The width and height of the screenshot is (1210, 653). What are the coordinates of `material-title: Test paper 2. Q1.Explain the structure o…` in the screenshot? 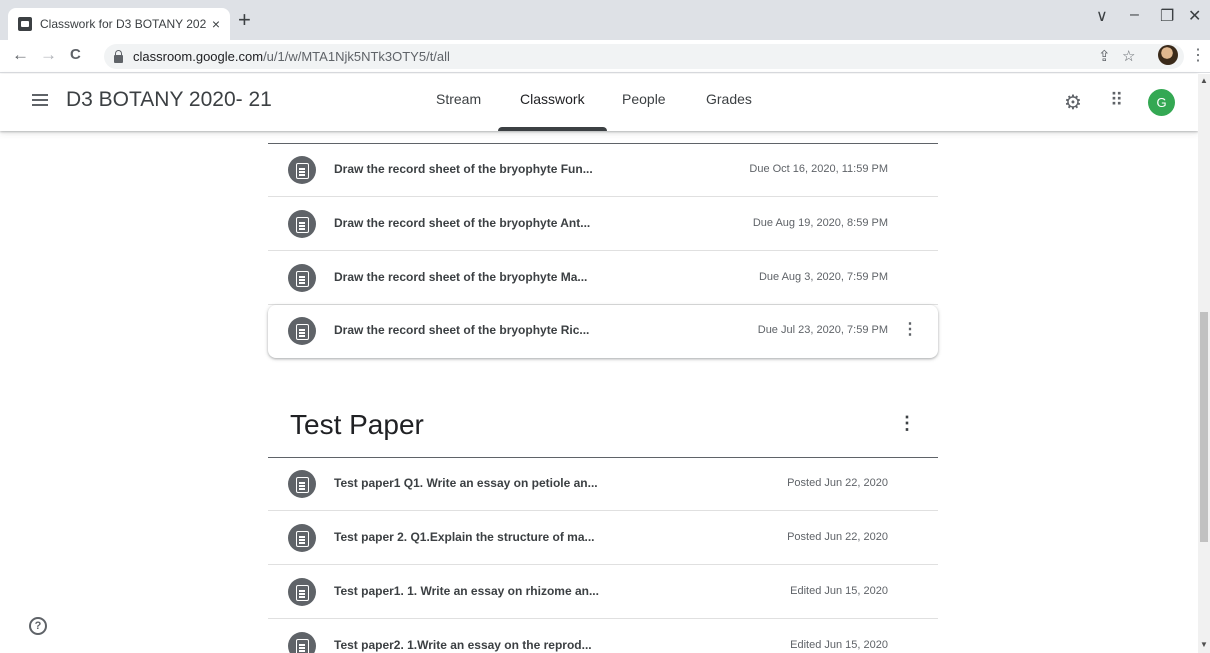 It's located at (464, 537).